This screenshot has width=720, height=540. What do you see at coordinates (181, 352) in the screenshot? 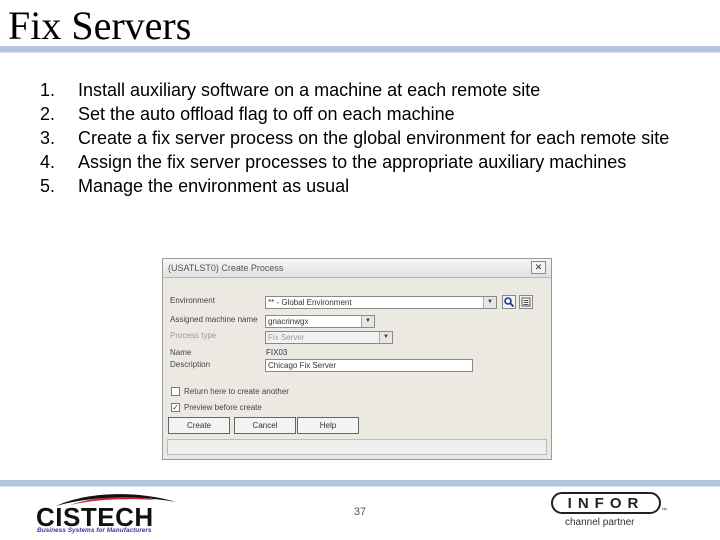
I see `name-label: Name` at bounding box center [181, 352].